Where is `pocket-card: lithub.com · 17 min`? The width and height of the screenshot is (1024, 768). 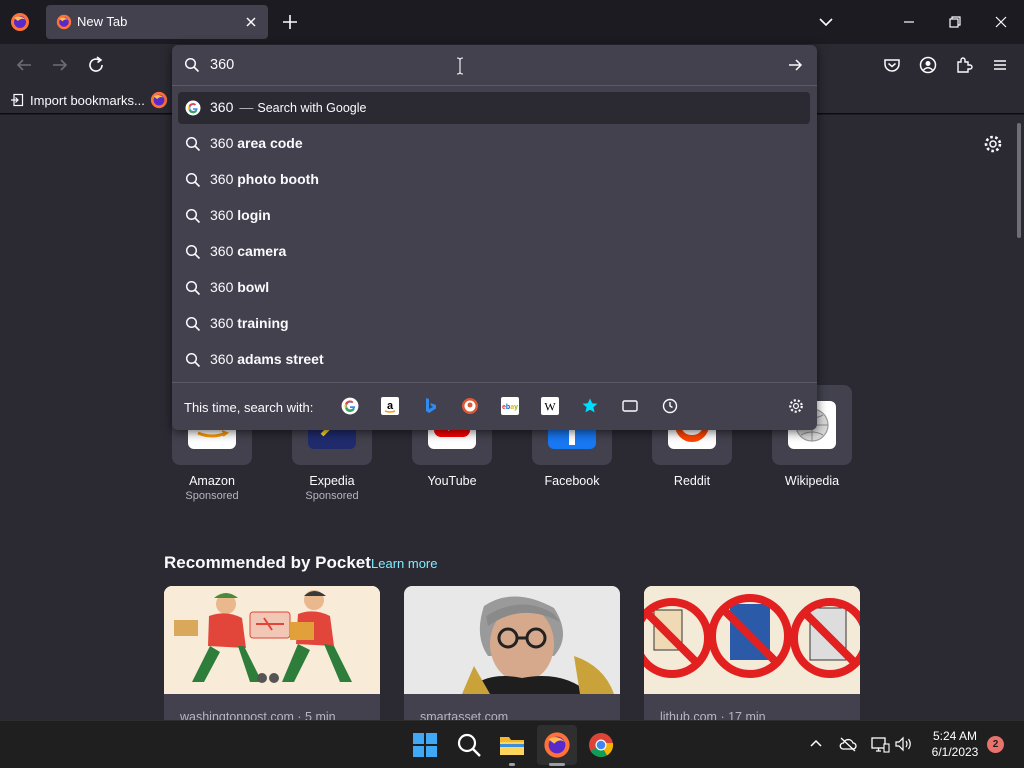
pocket-card: lithub.com · 17 min is located at coordinates (752, 653).